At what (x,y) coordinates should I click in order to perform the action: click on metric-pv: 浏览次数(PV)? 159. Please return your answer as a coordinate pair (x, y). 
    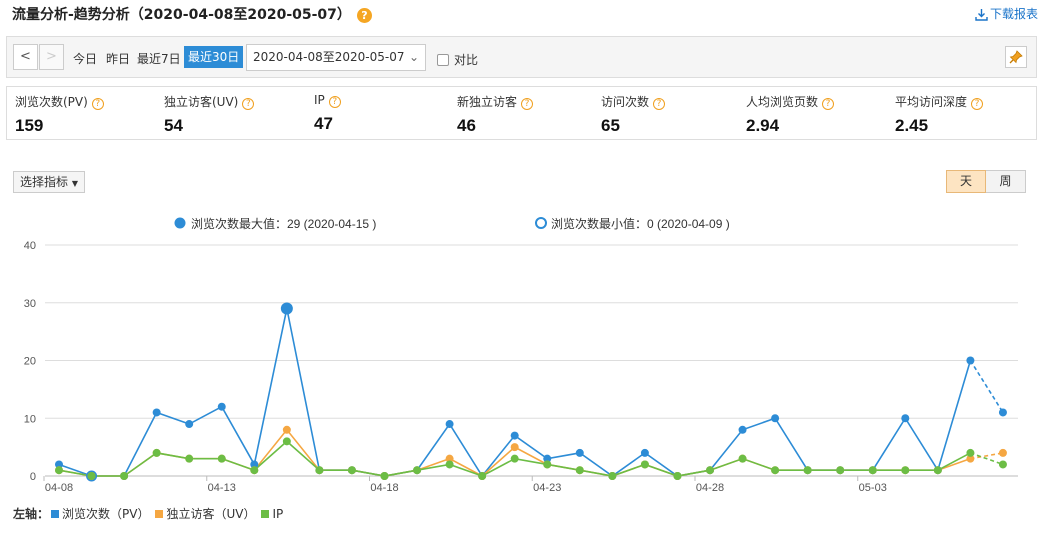
    Looking at the image, I should click on (59, 114).